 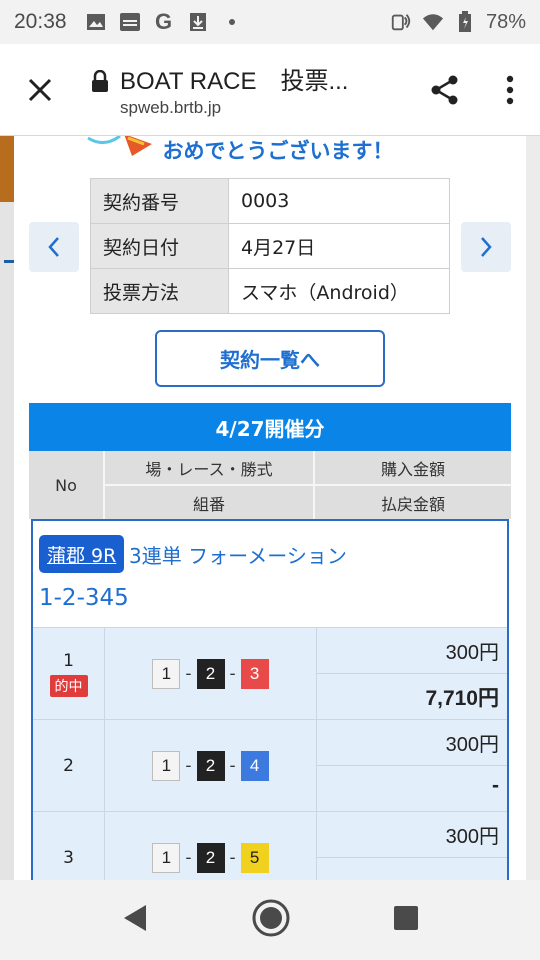 What do you see at coordinates (209, 469) in the screenshot?
I see `header-race: 場・レース・勝式` at bounding box center [209, 469].